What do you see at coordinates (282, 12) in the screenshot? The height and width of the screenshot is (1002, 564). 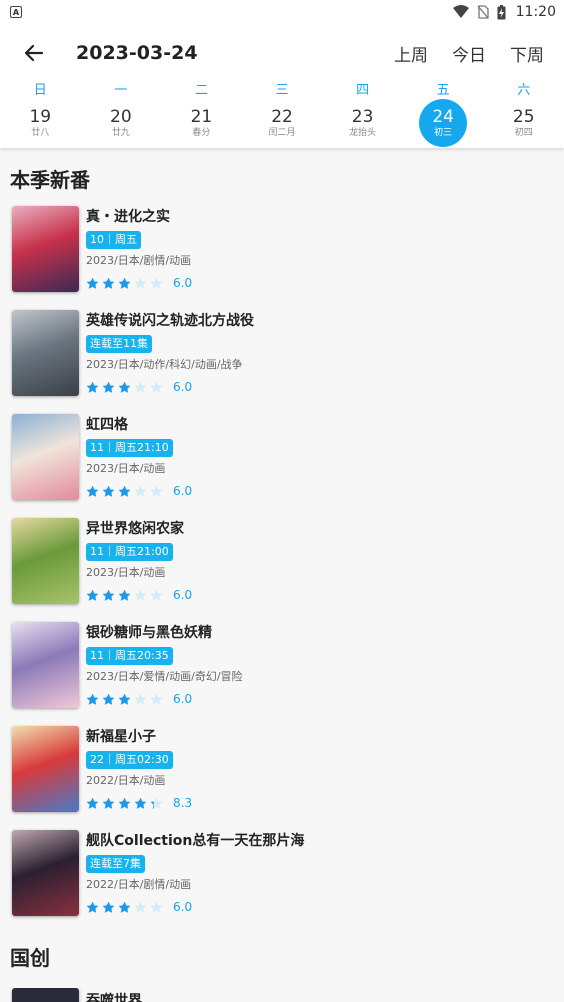 I see `status-bar: A 11:20` at bounding box center [282, 12].